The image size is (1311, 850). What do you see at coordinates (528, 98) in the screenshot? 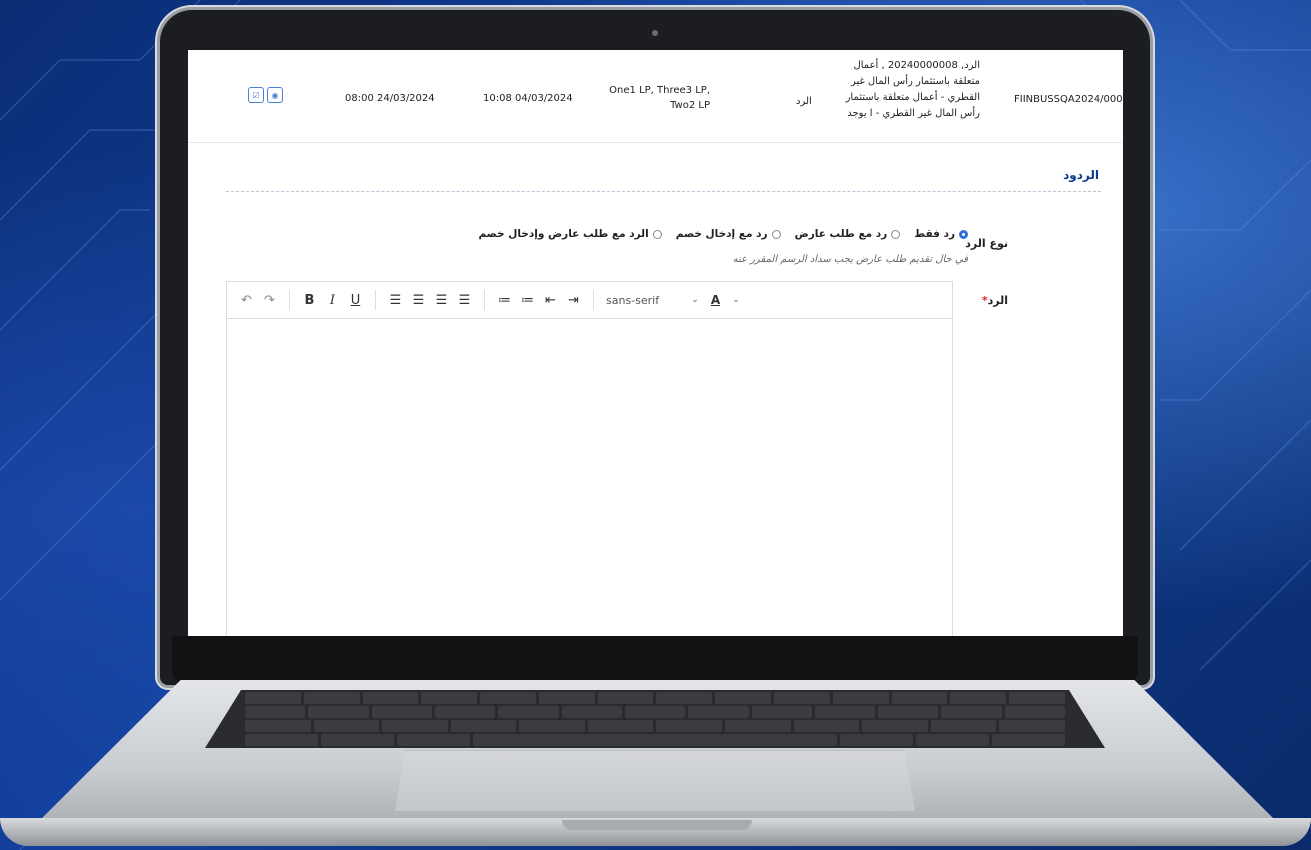
I see `record-date-created: 10:08 04/03/2024` at bounding box center [528, 98].